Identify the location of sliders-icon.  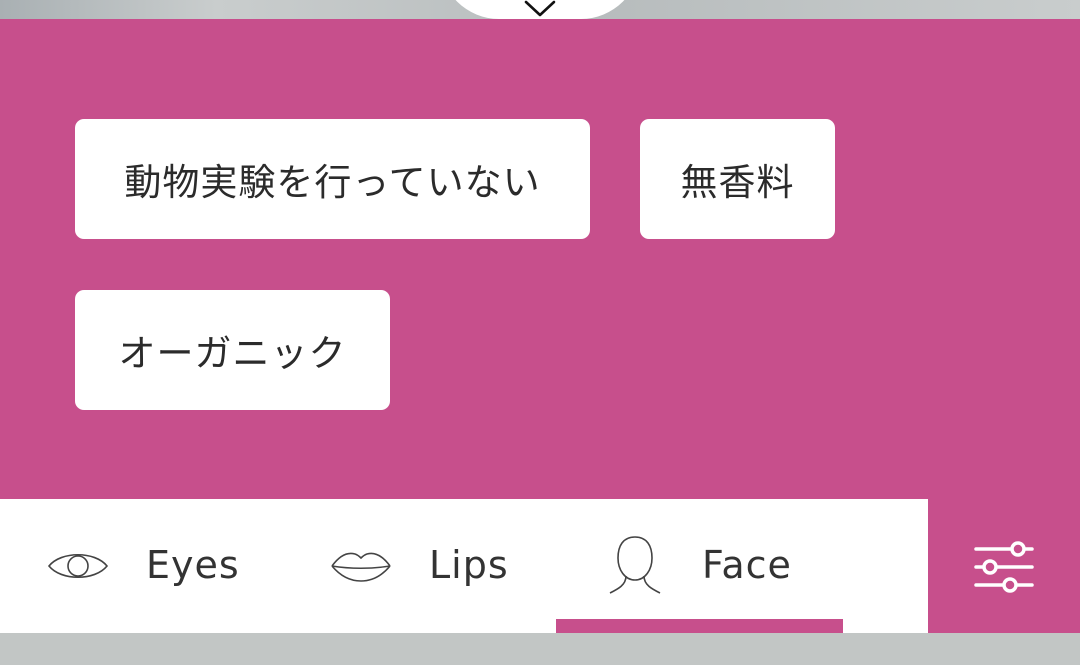
(1004, 567).